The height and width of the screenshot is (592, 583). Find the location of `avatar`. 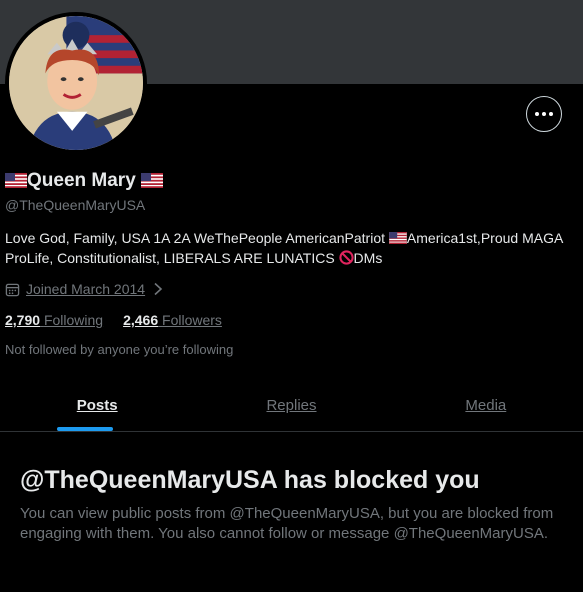

avatar is located at coordinates (76, 83).